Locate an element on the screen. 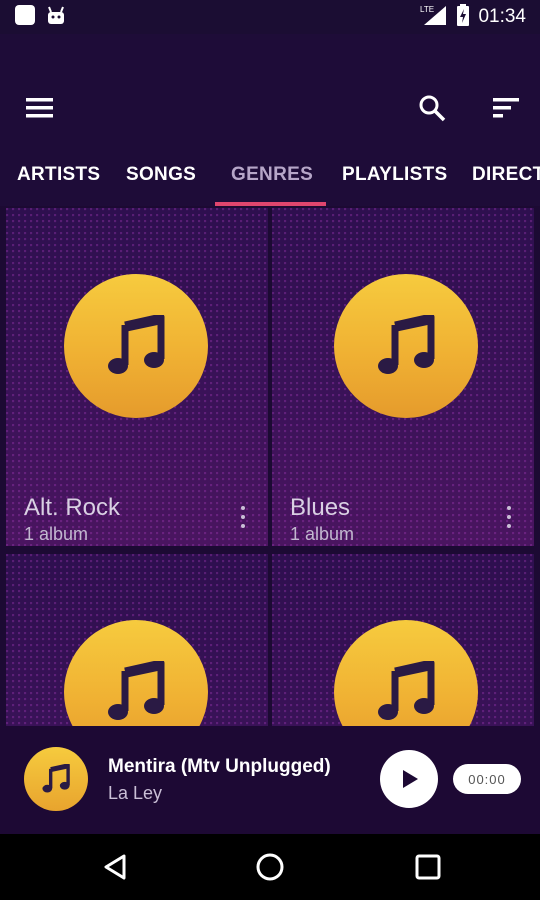 This screenshot has height=900, width=540. sort-icon is located at coordinates (506, 108).